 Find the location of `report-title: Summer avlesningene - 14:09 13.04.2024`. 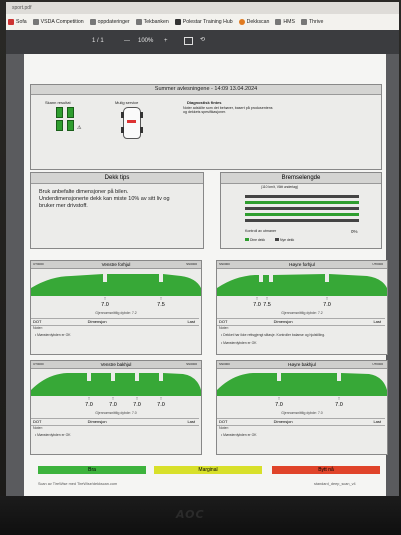

report-title: Summer avlesningene - 14:09 13.04.2024 is located at coordinates (206, 90).